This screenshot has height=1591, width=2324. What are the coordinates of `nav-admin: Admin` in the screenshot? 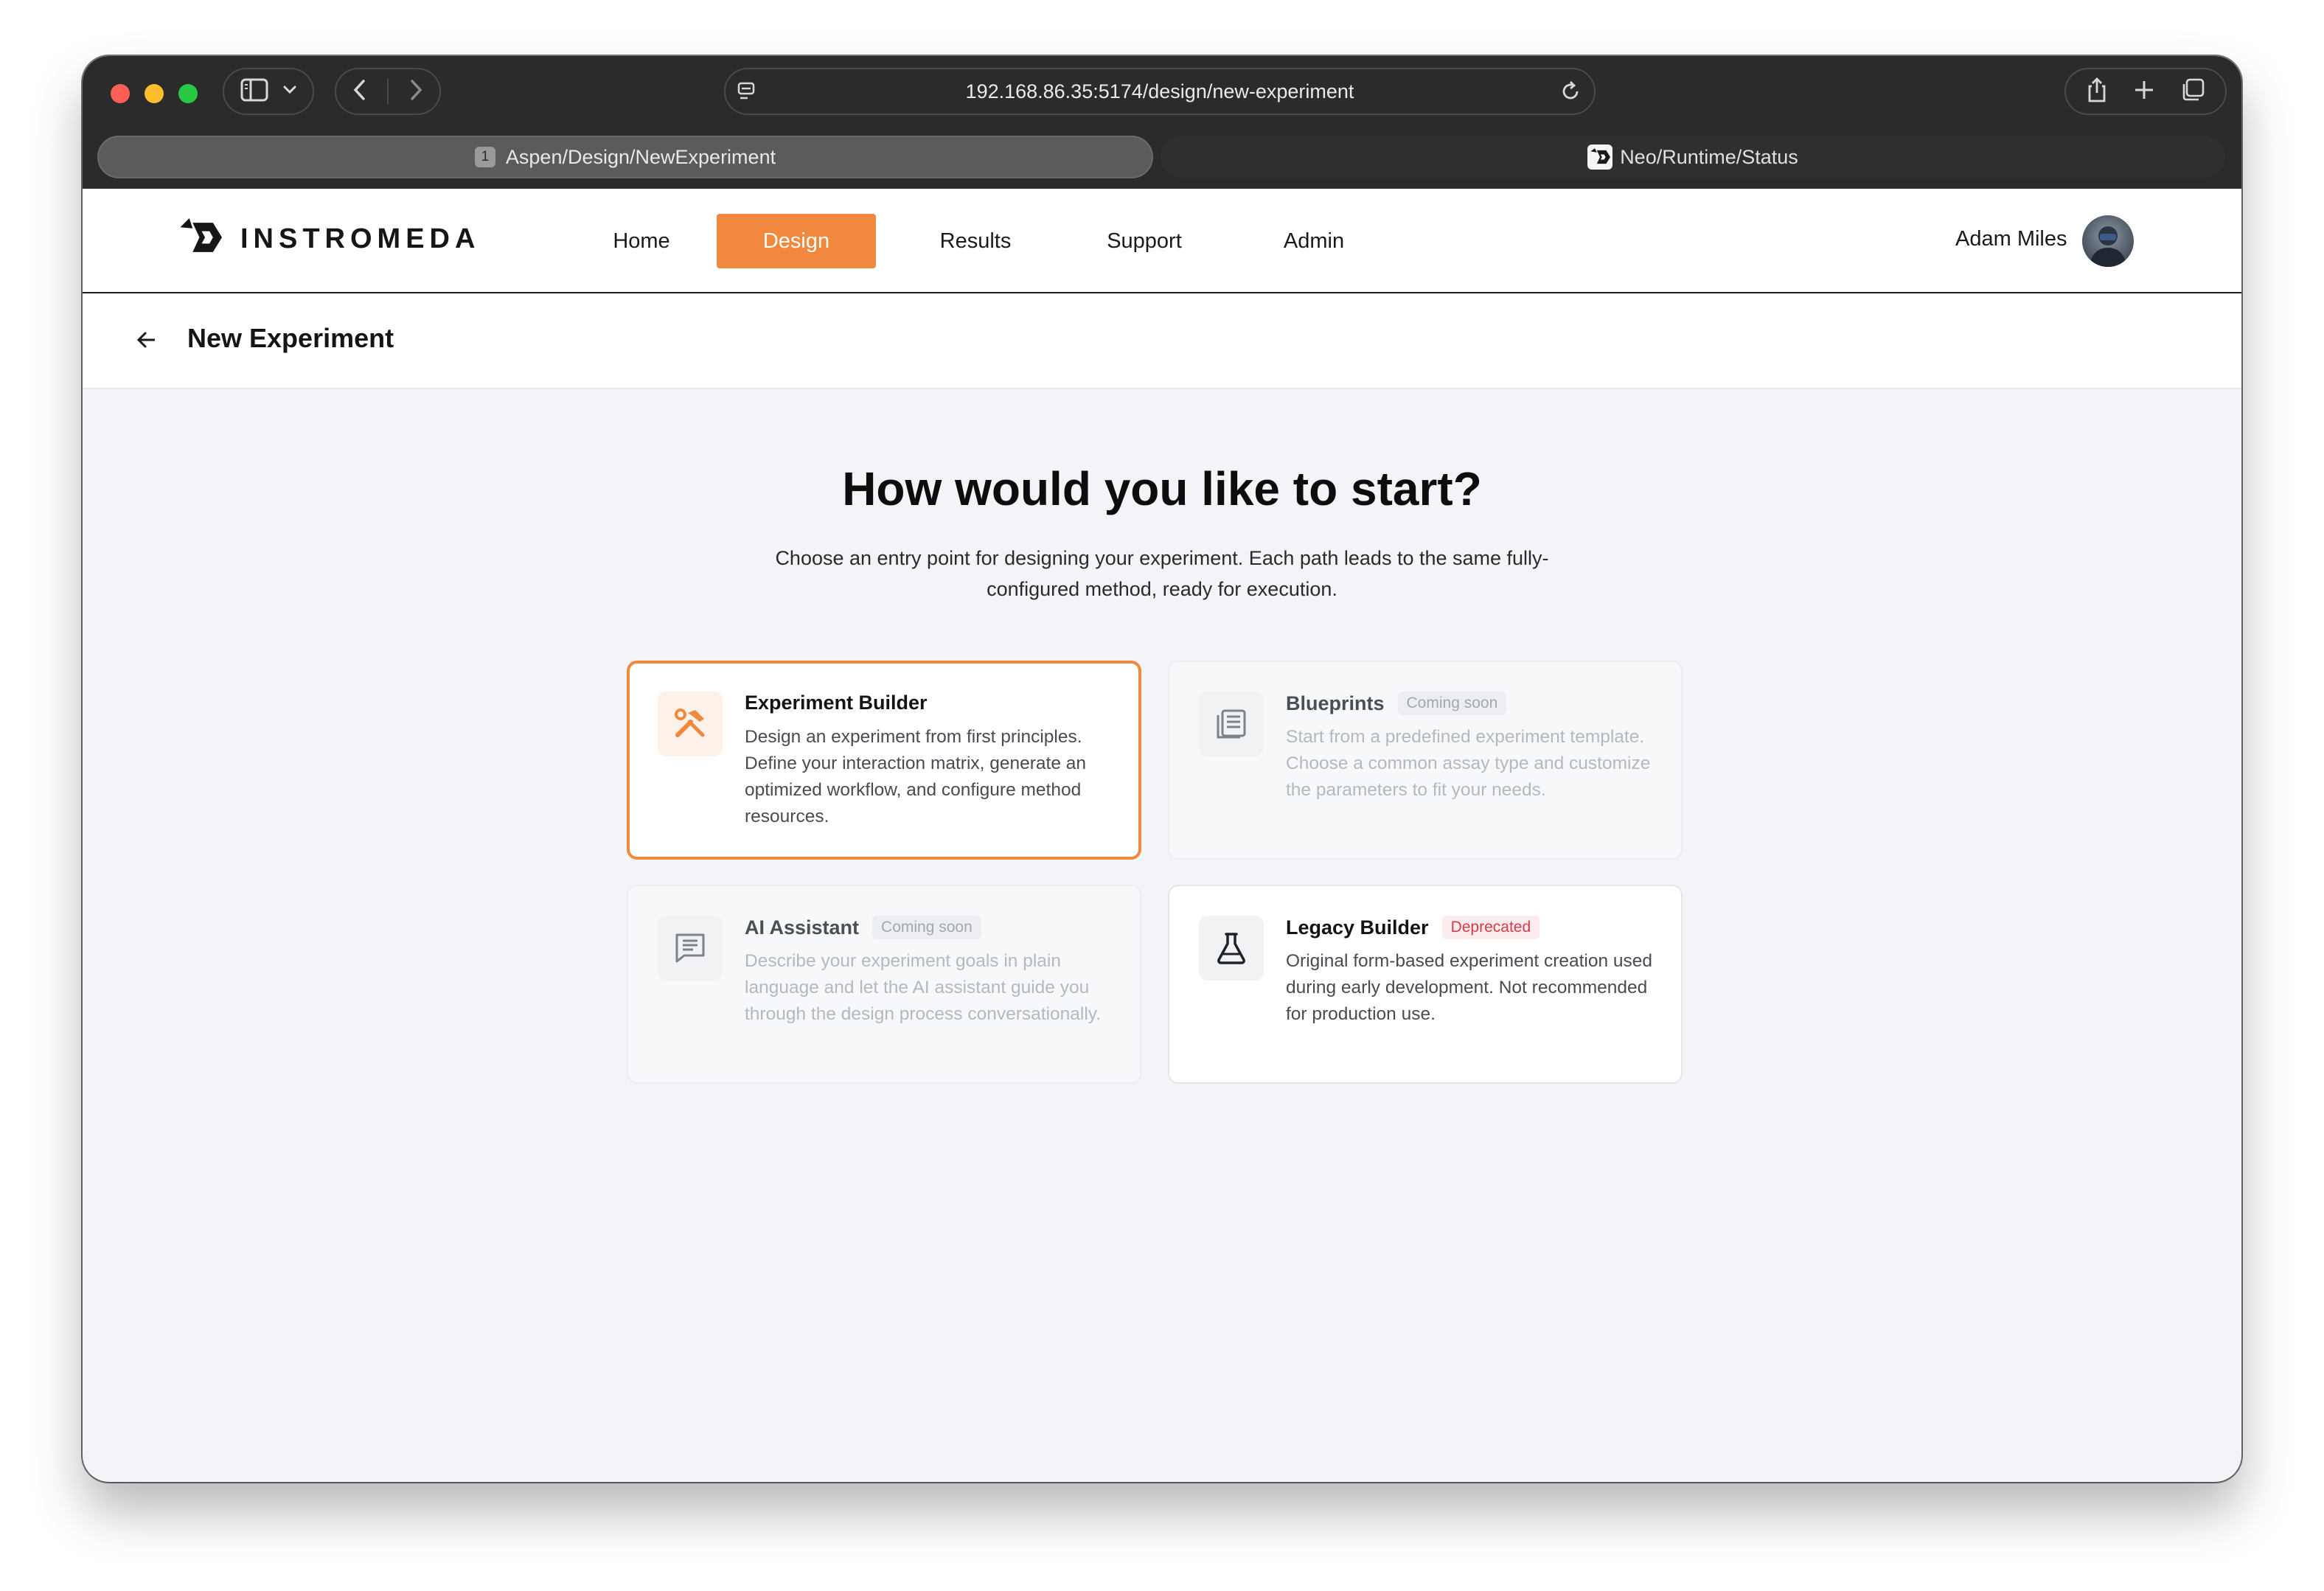 It's located at (1314, 241).